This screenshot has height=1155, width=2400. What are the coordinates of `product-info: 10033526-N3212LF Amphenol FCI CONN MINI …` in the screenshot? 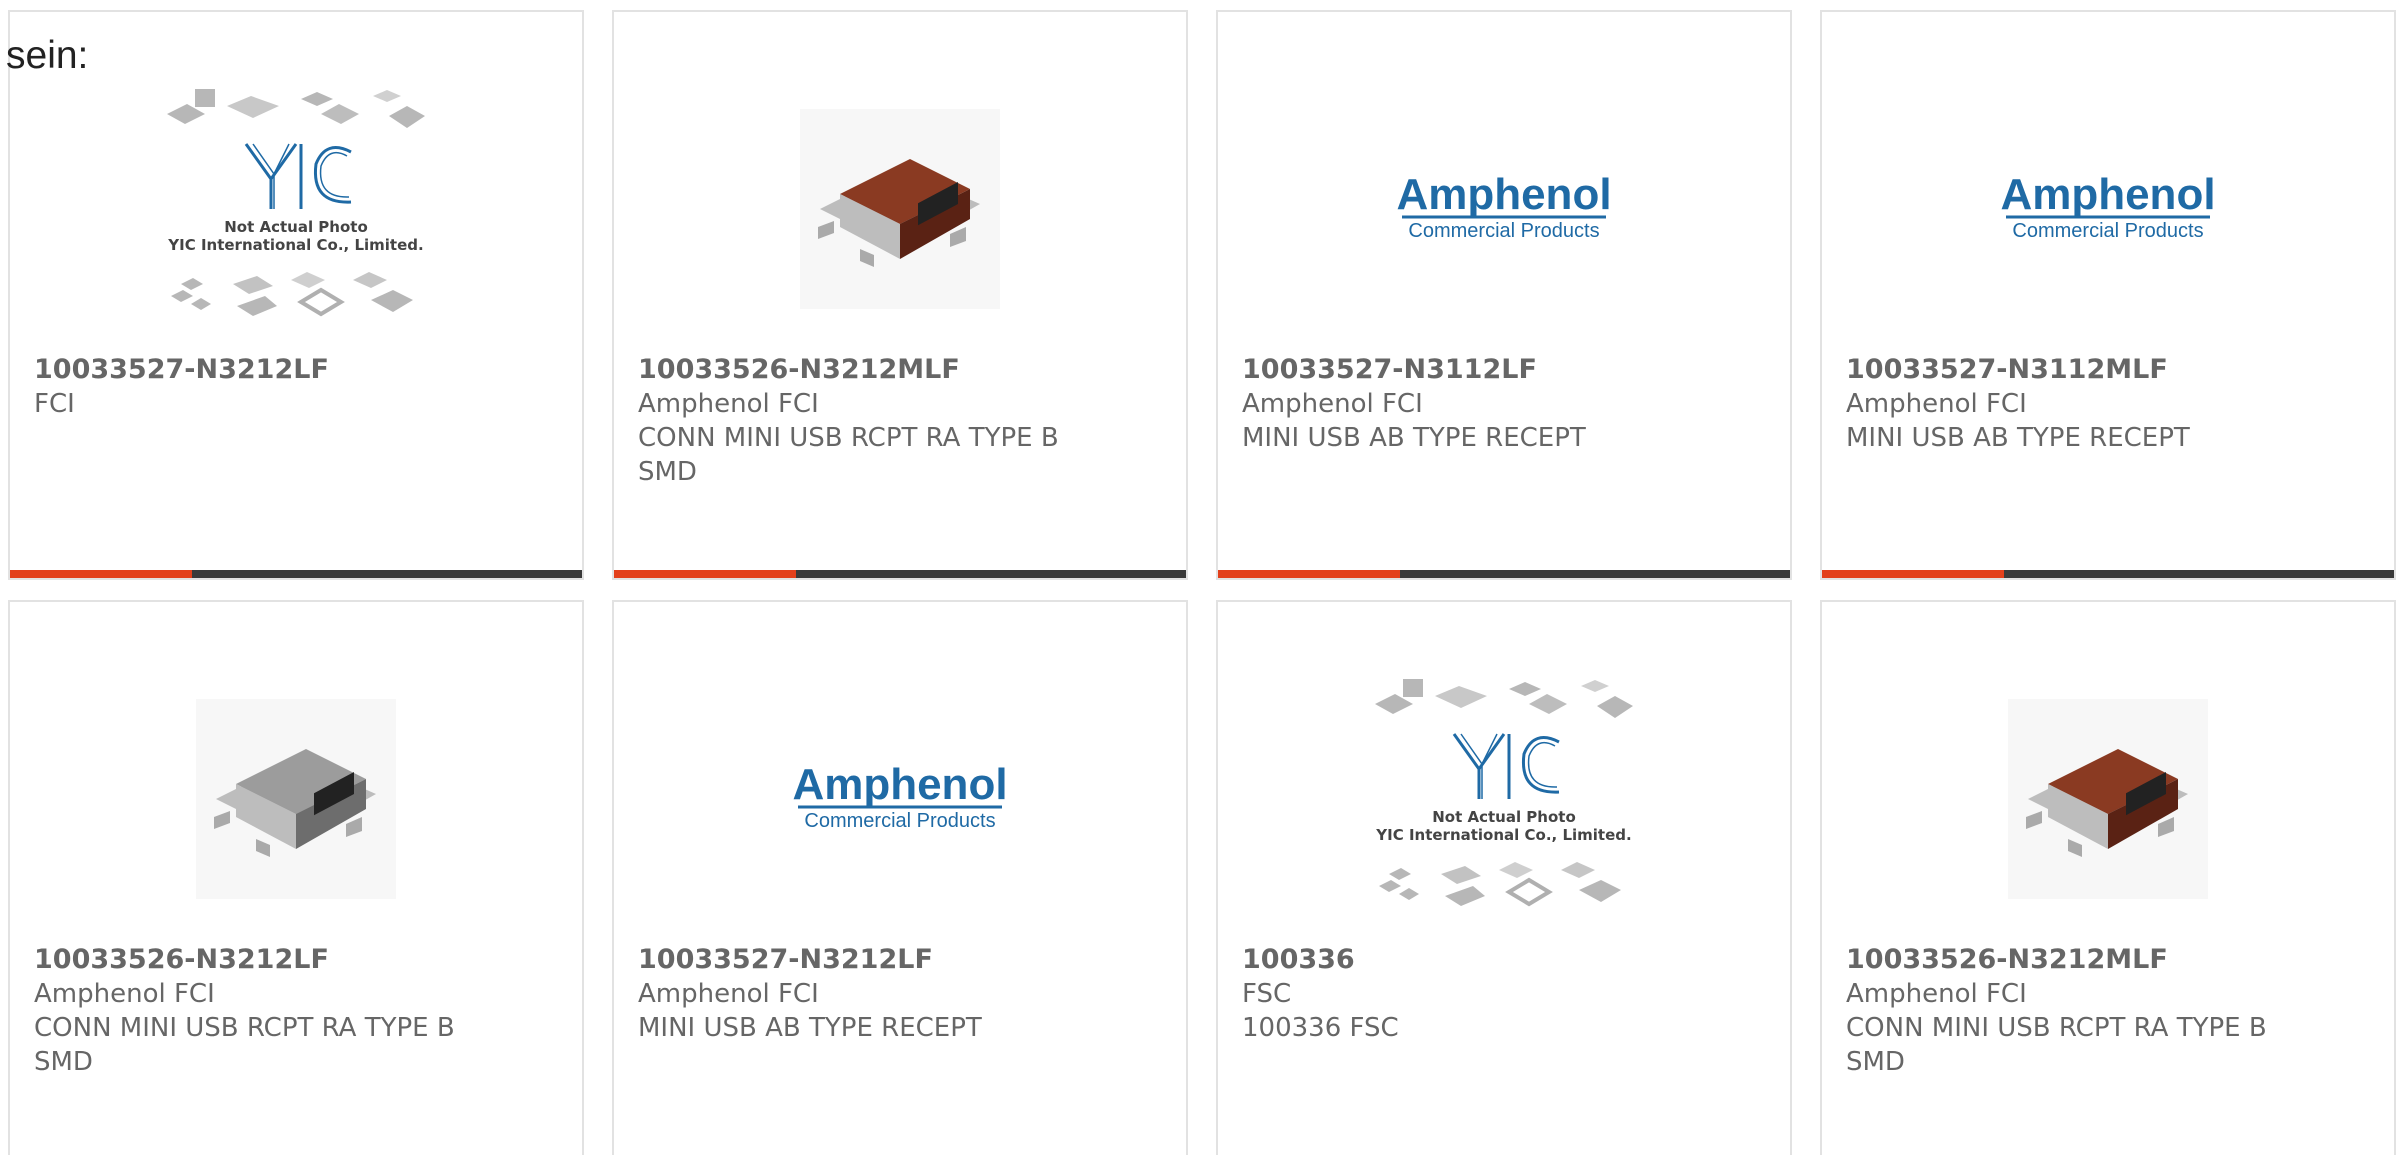 It's located at (269, 1011).